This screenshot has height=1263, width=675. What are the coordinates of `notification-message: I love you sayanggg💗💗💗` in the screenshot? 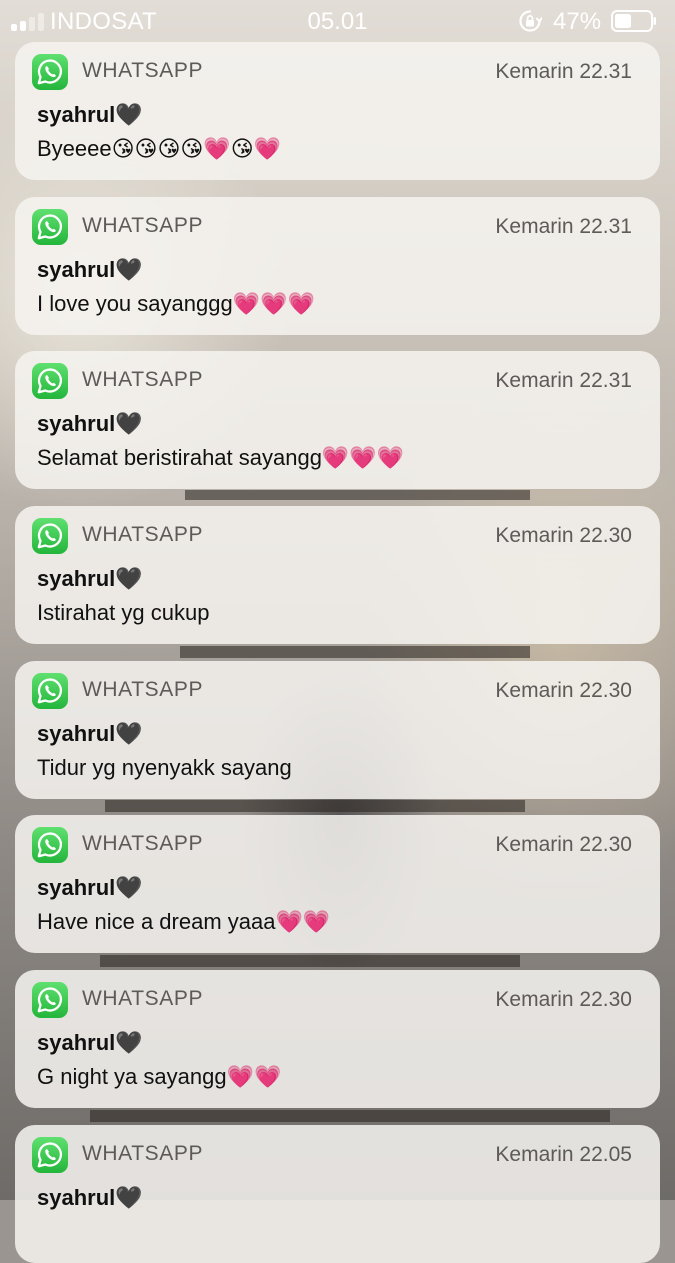 It's located at (176, 303).